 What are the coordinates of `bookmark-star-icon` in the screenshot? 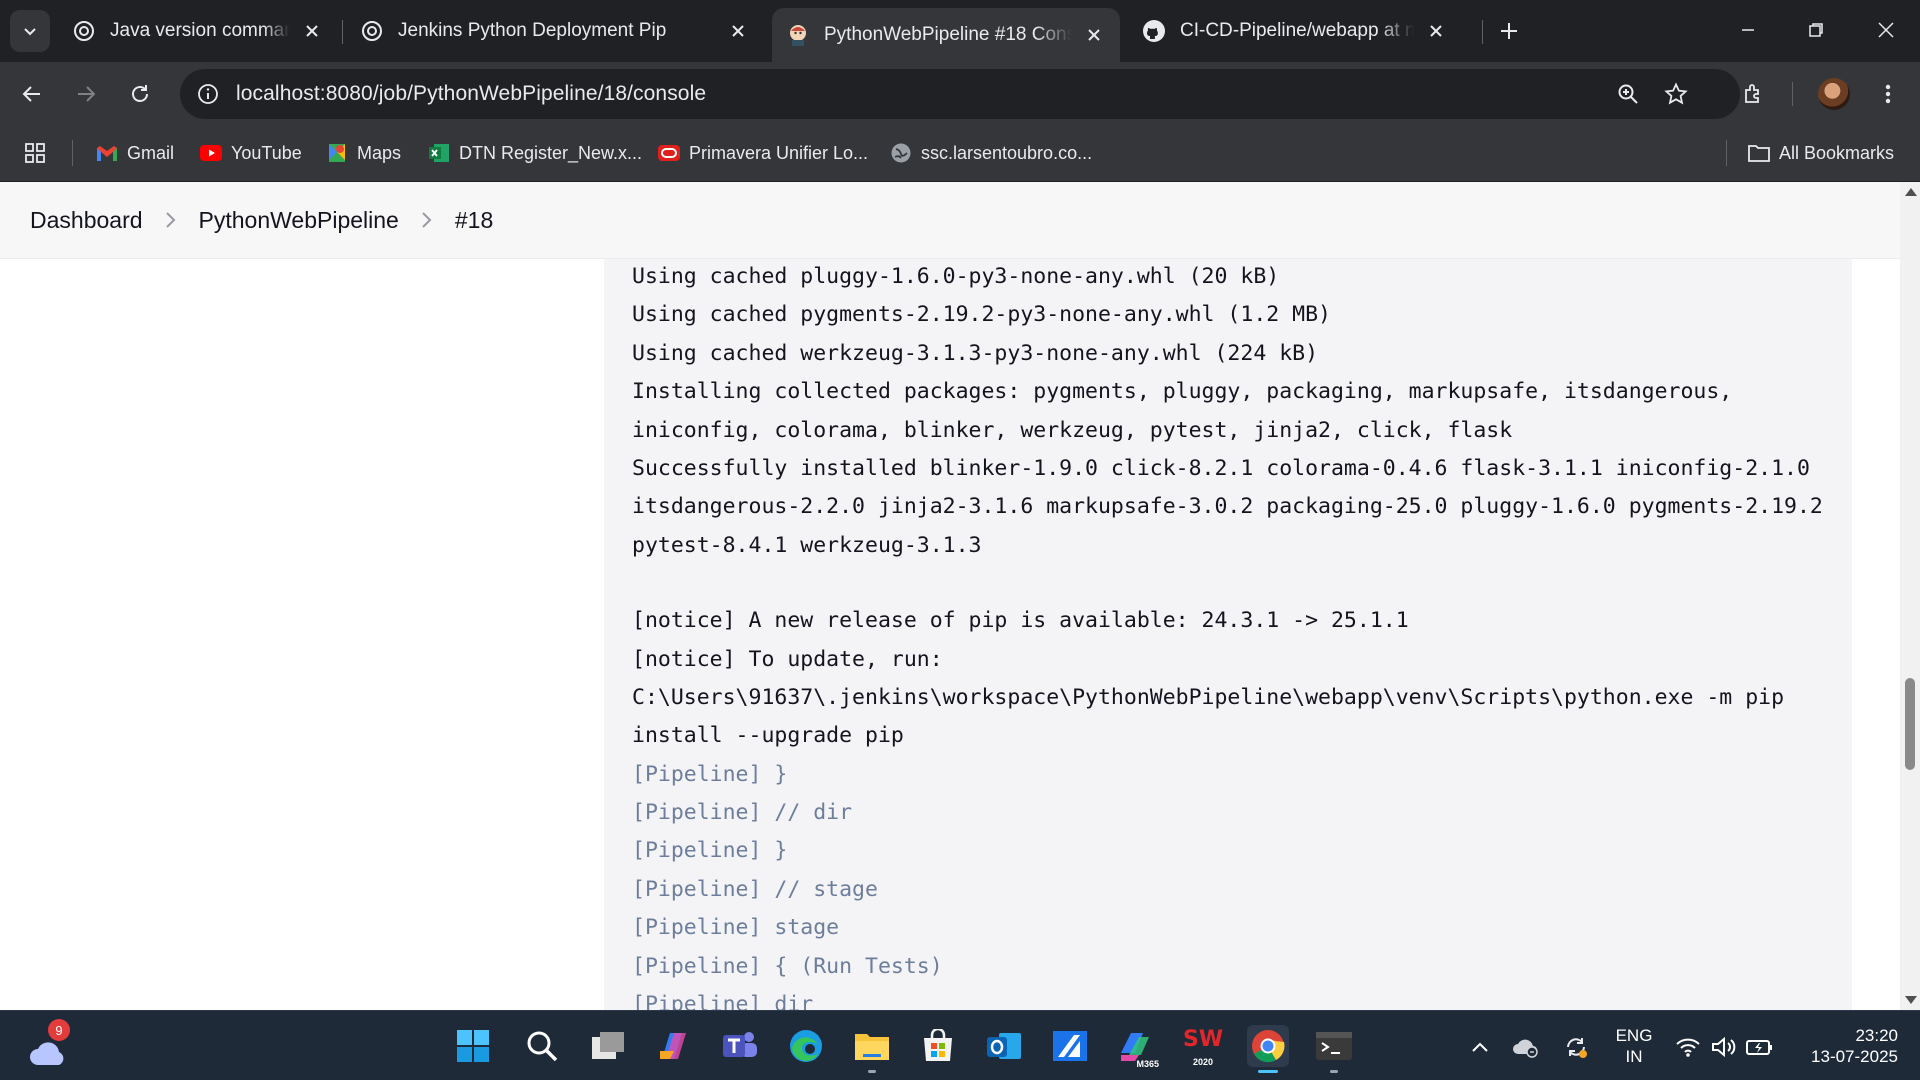 It's located at (1676, 94).